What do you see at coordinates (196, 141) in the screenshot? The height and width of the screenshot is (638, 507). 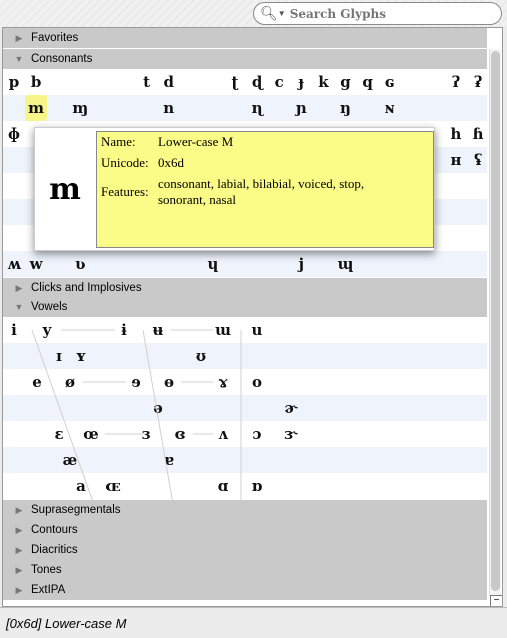 I see `name-value: Lower-case M` at bounding box center [196, 141].